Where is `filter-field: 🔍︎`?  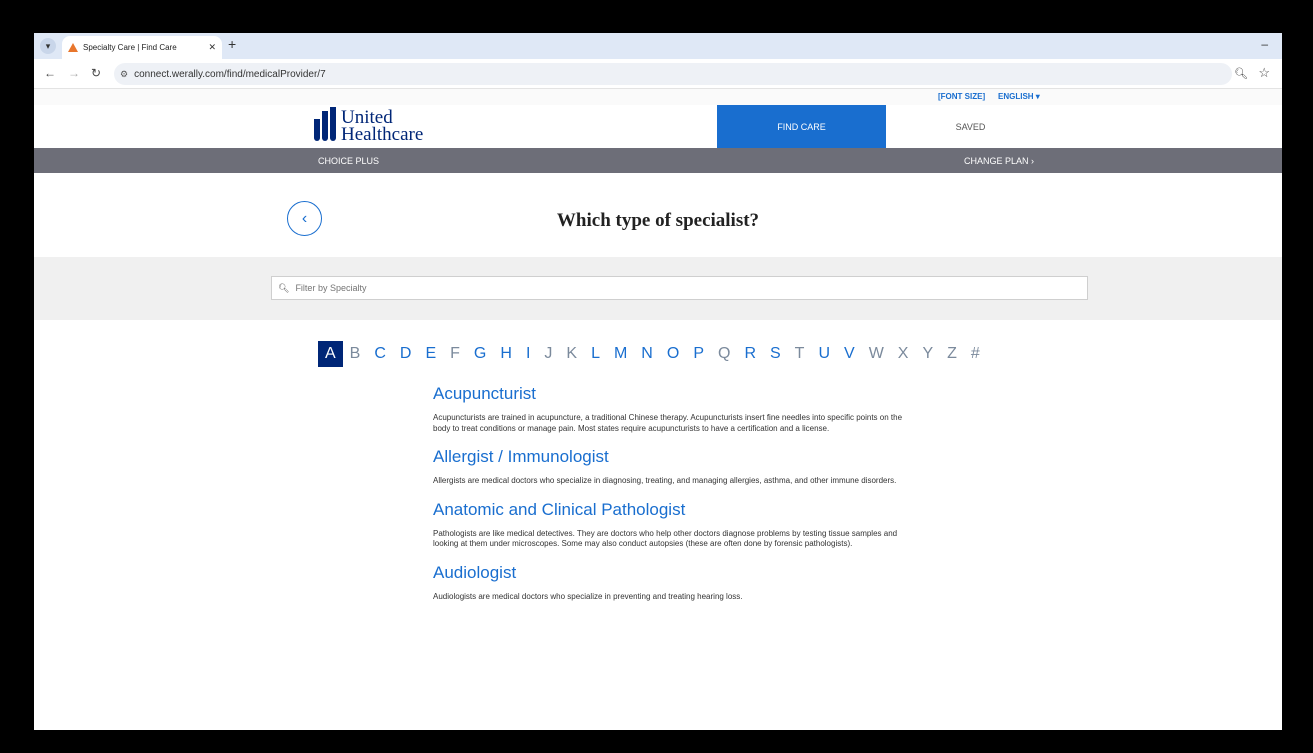
filter-field: 🔍︎ is located at coordinates (679, 288).